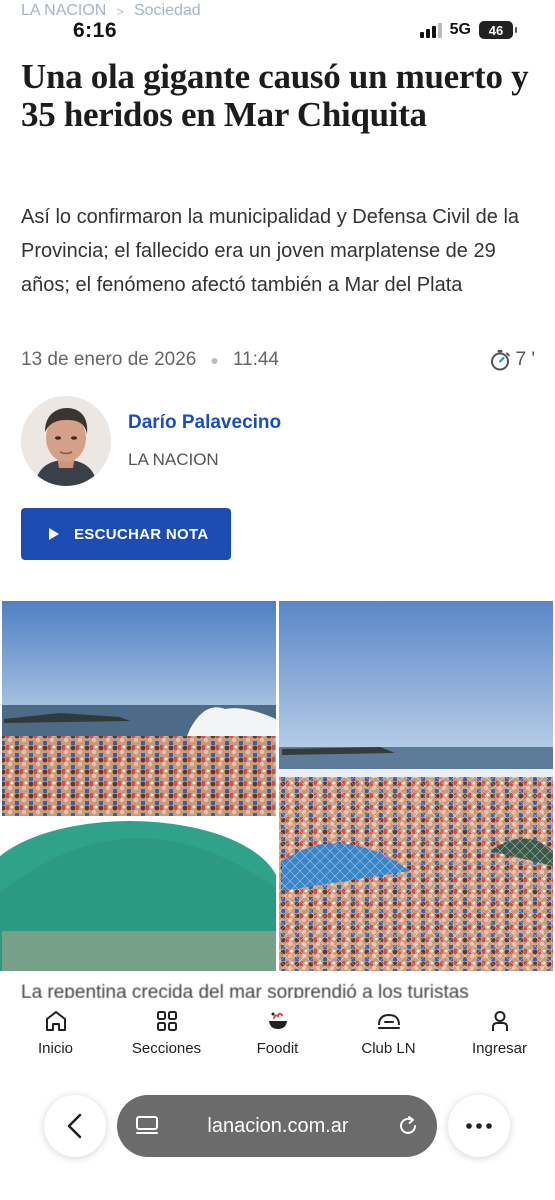  What do you see at coordinates (54, 534) in the screenshot?
I see `play-icon` at bounding box center [54, 534].